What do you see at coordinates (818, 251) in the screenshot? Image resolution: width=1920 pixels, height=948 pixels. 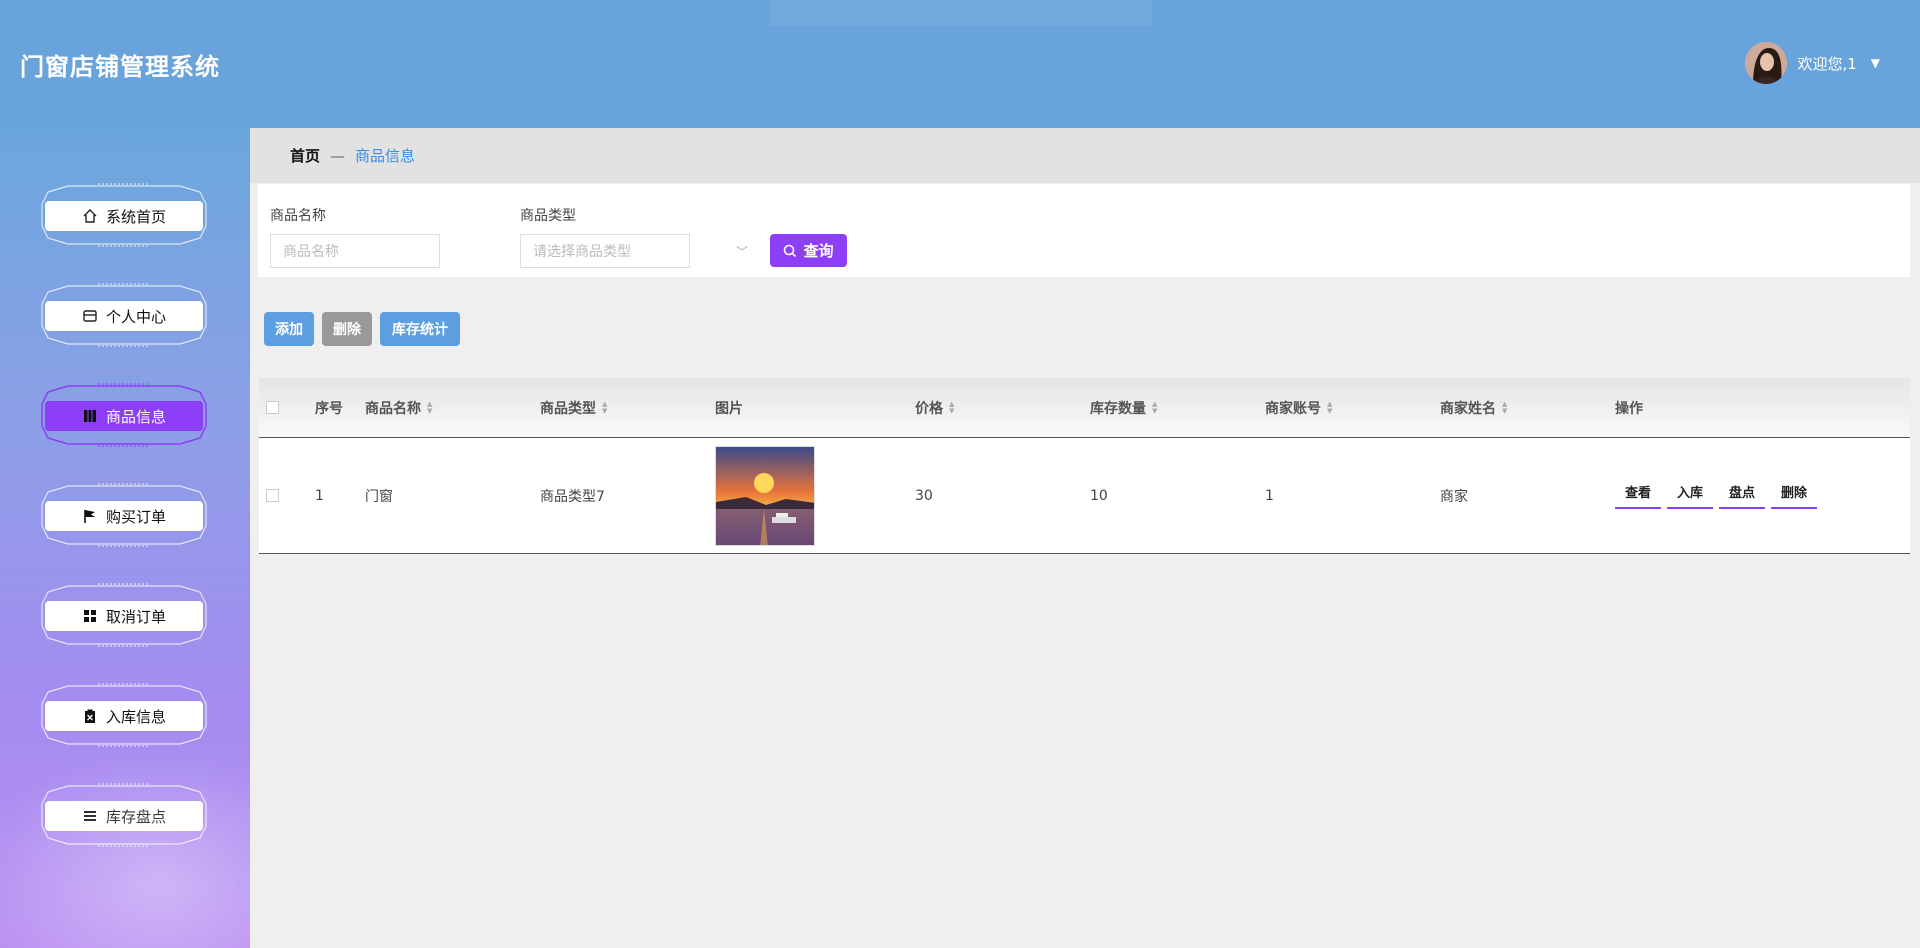 I see `query-label: 查询` at bounding box center [818, 251].